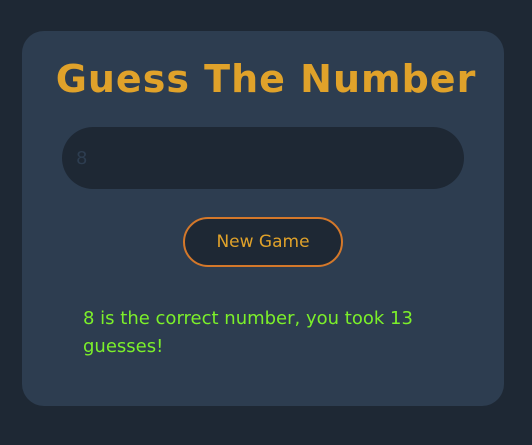 The width and height of the screenshot is (532, 445). I want to click on page-title: Guess The Number, so click(266, 79).